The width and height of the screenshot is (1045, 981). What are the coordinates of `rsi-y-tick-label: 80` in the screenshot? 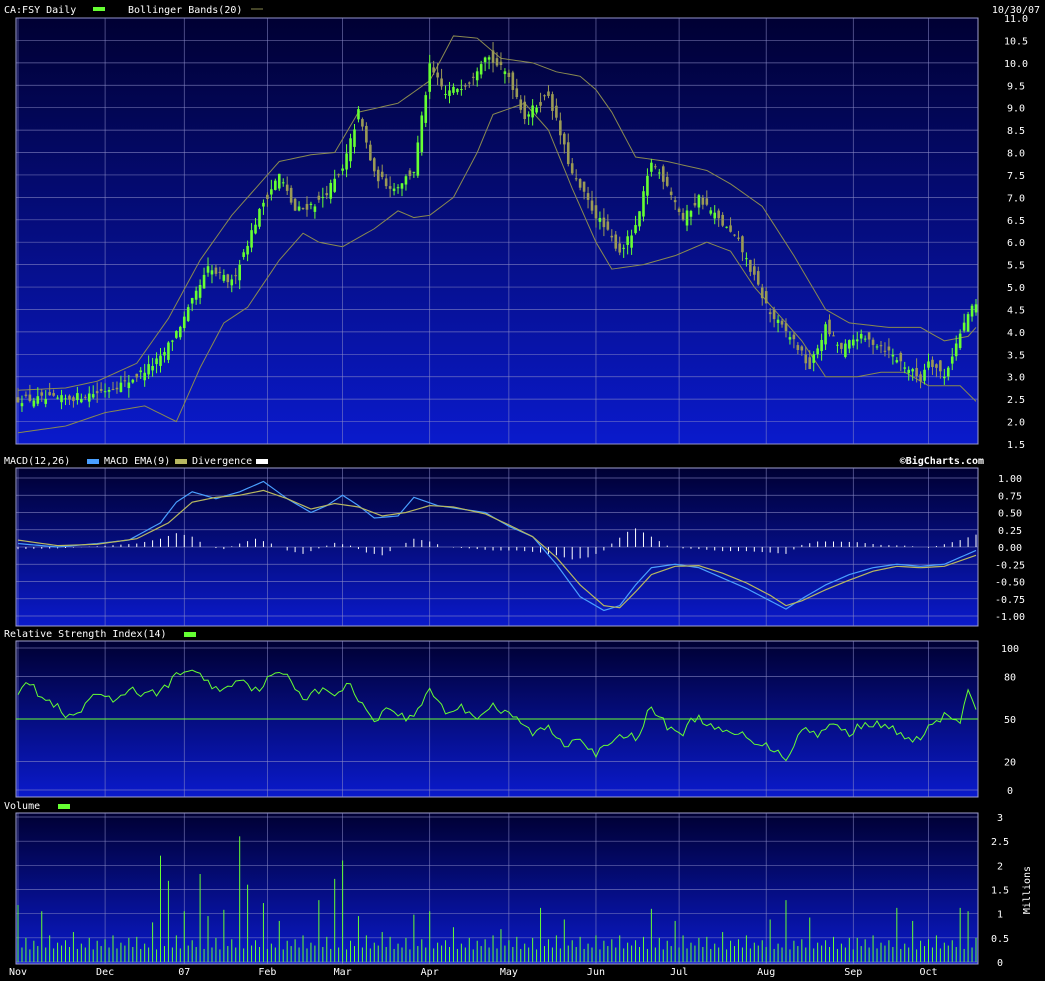 It's located at (1010, 677).